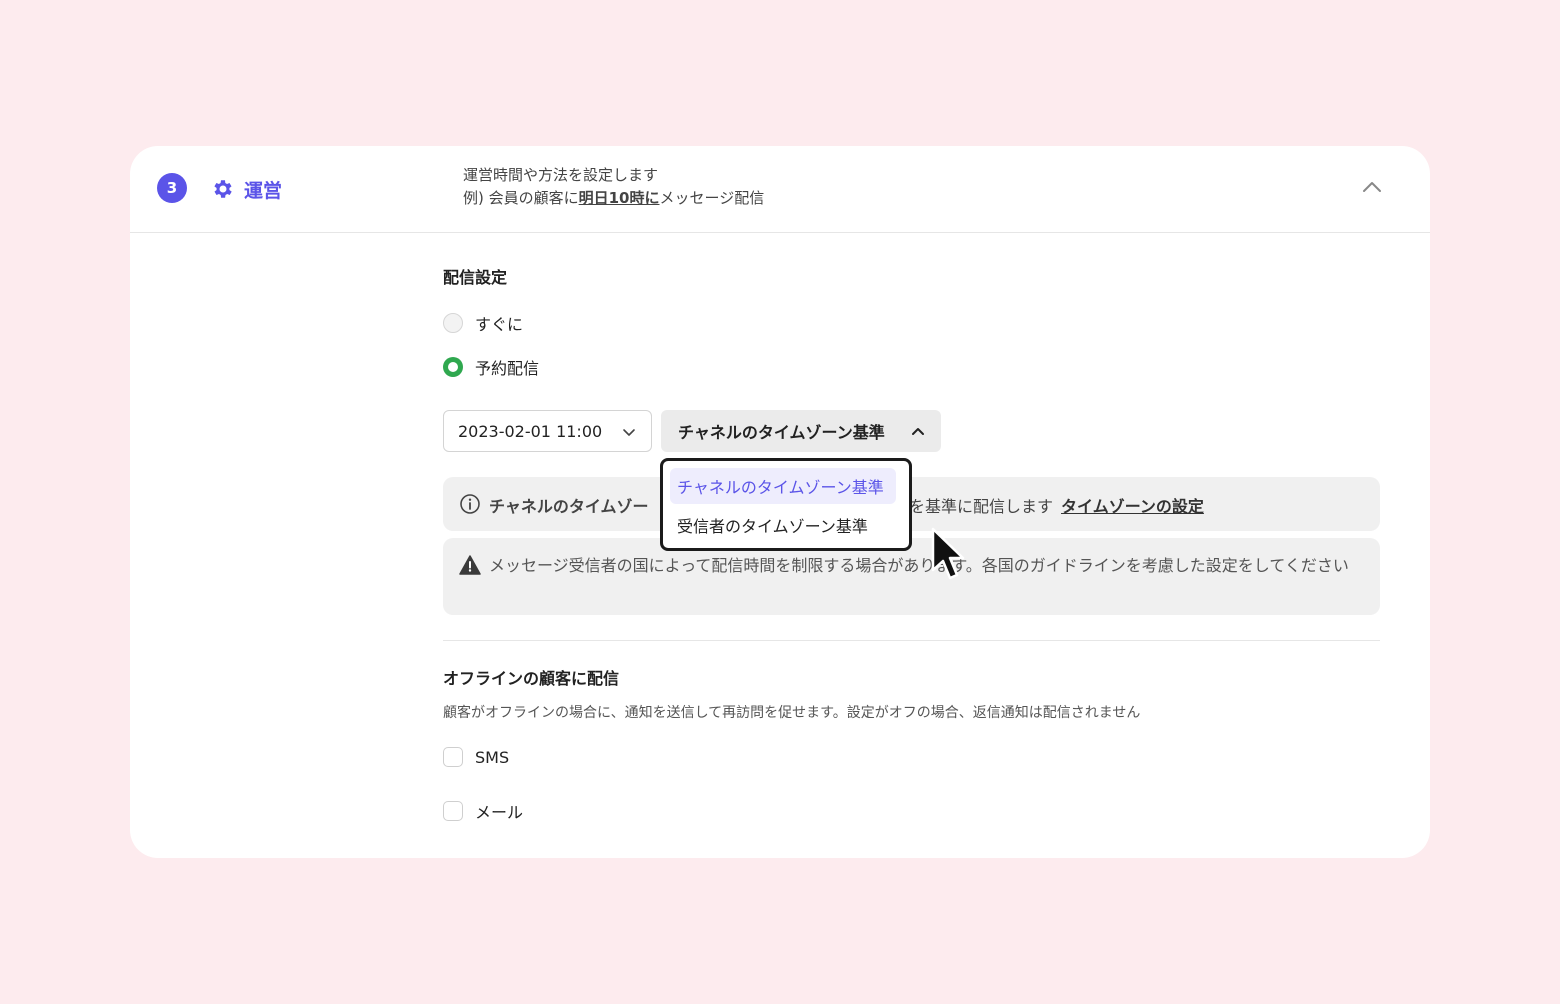 The width and height of the screenshot is (1560, 1004). Describe the element at coordinates (981, 506) in the screenshot. I see `info-text: を基準に配信します` at that location.